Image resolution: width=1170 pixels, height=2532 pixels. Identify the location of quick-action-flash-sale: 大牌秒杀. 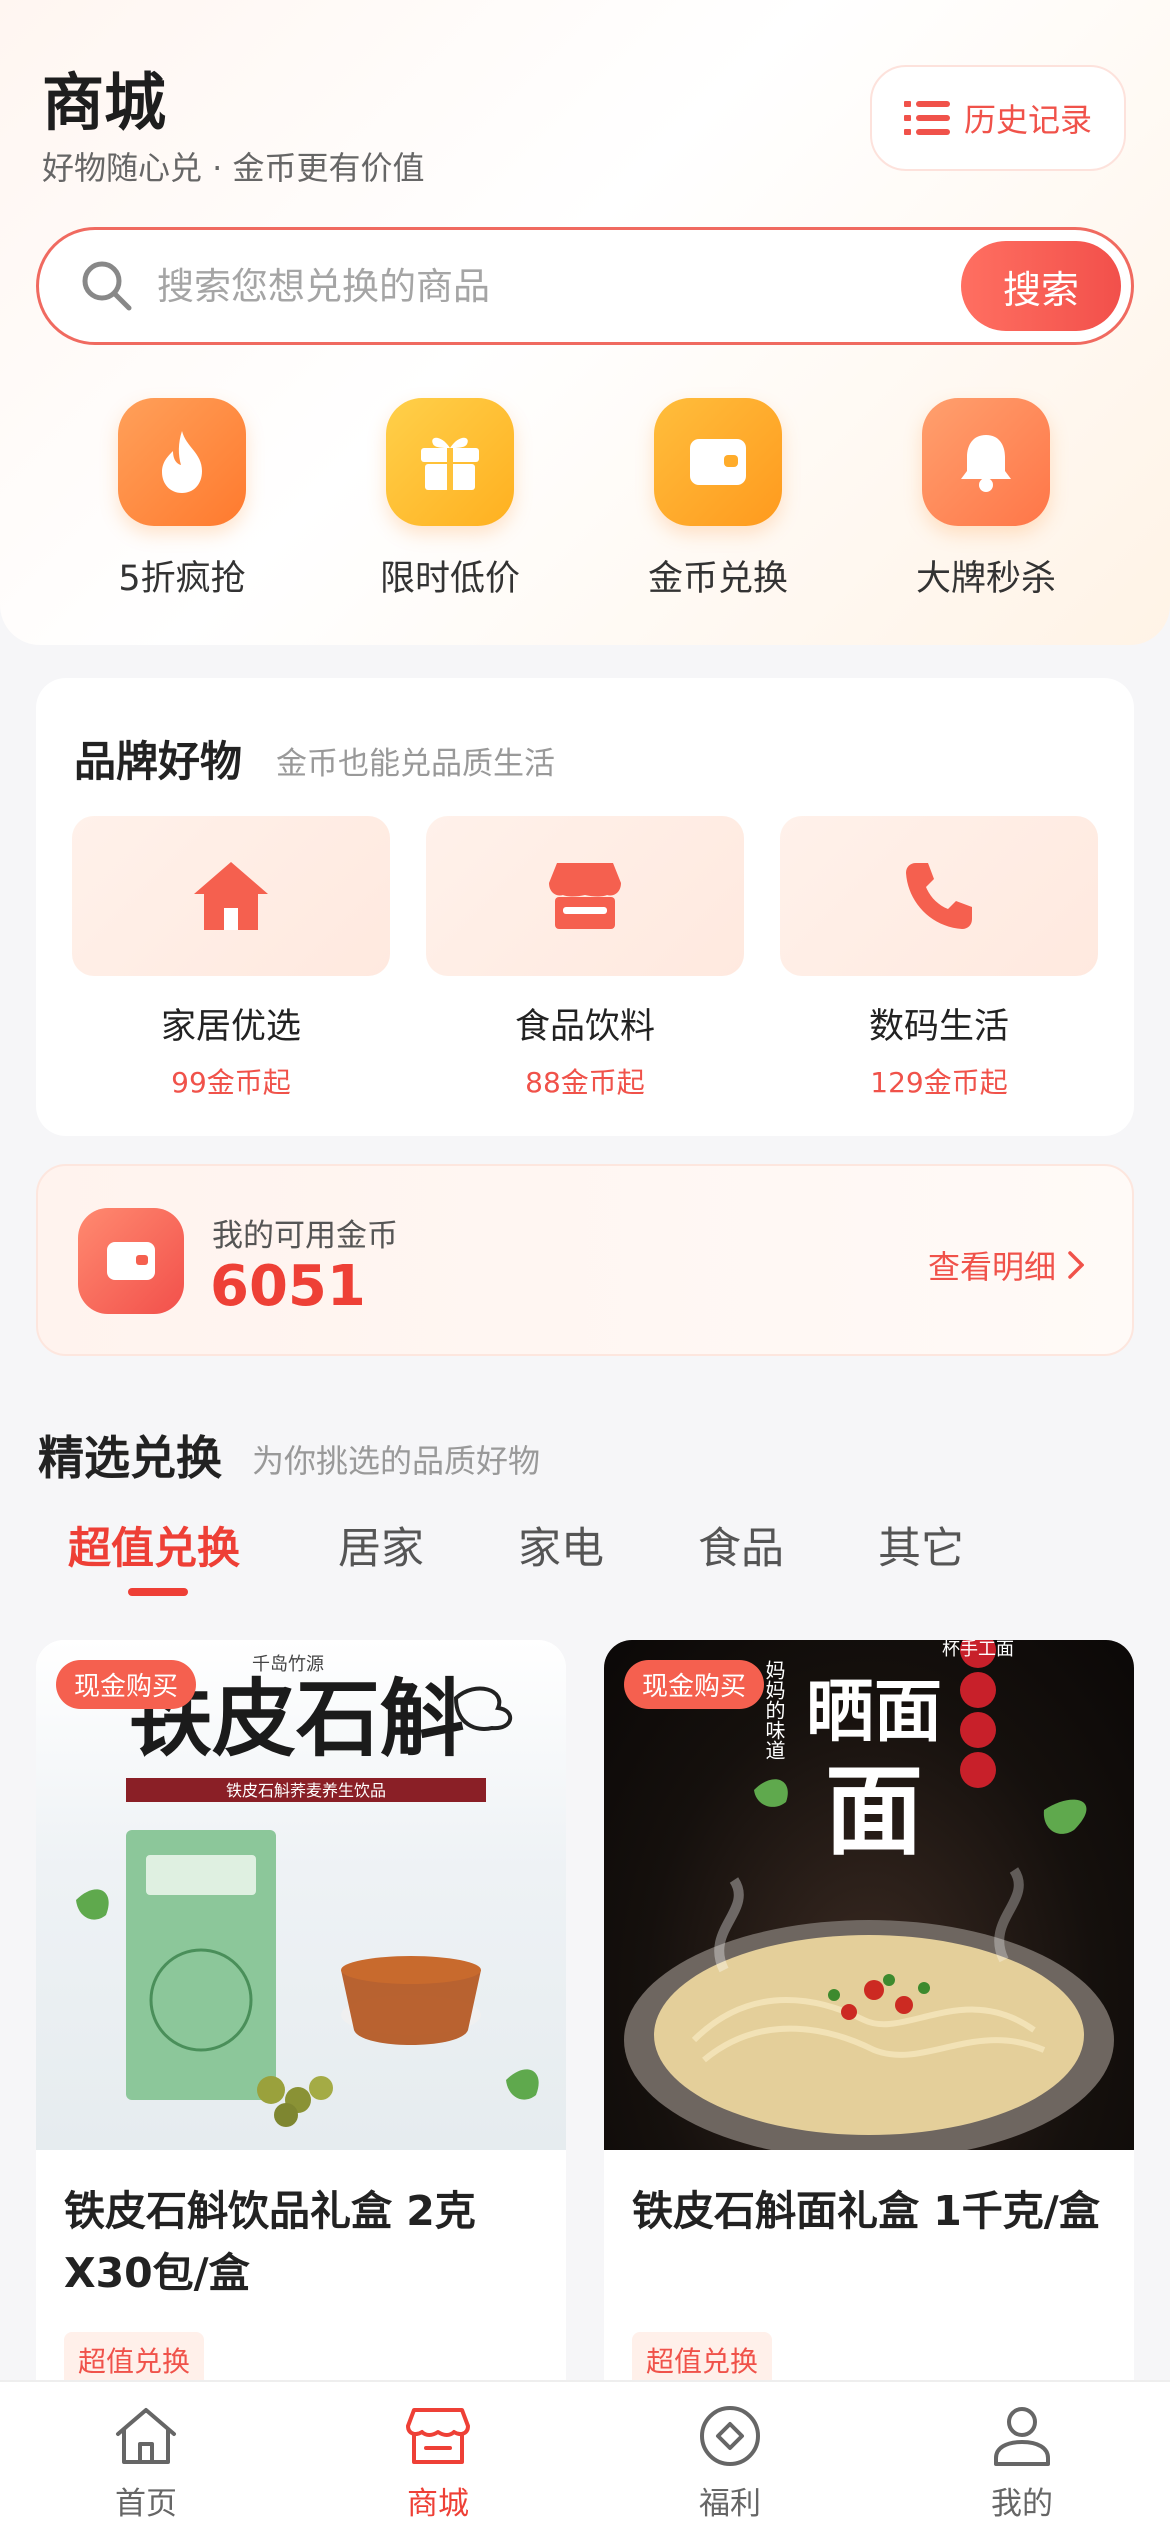
(986, 499).